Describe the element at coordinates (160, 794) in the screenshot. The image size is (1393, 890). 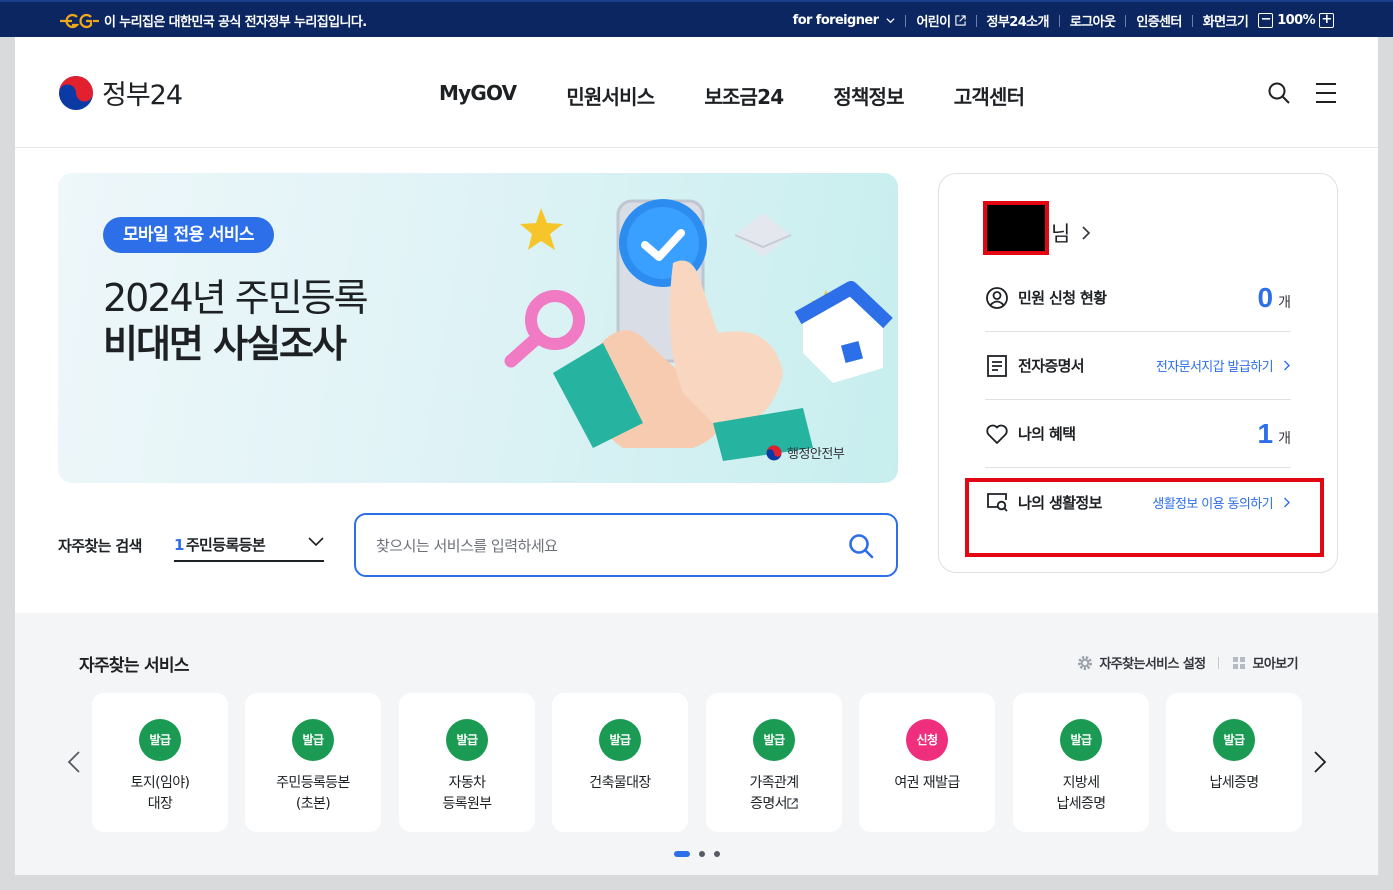
I see `service-card-label: 토지(임야) 대장` at that location.